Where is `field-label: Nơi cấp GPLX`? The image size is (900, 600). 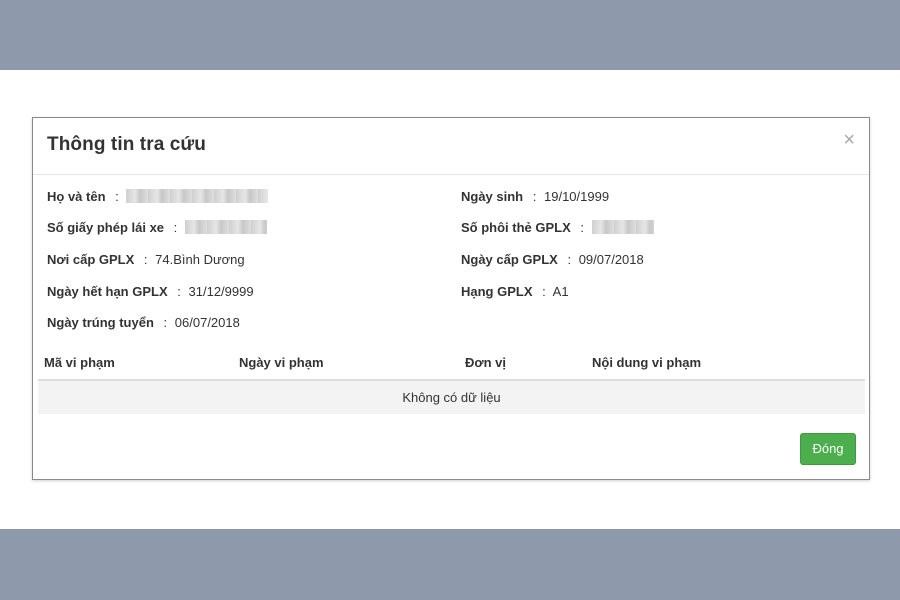
field-label: Nơi cấp GPLX is located at coordinates (91, 259).